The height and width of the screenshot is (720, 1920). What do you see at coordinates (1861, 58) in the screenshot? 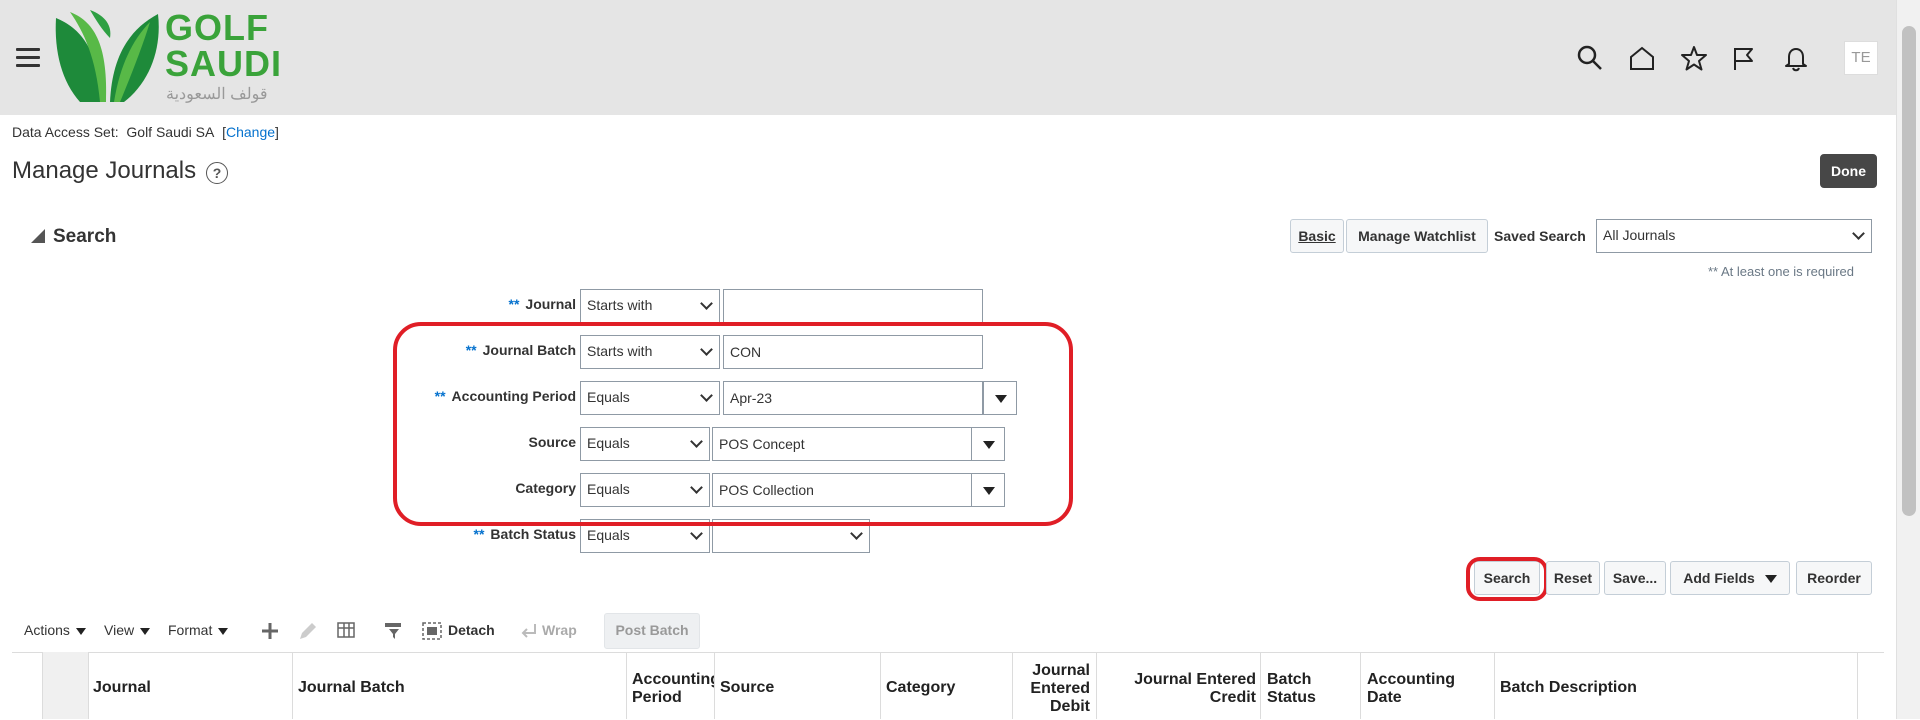
I see `user-avatar: TE` at bounding box center [1861, 58].